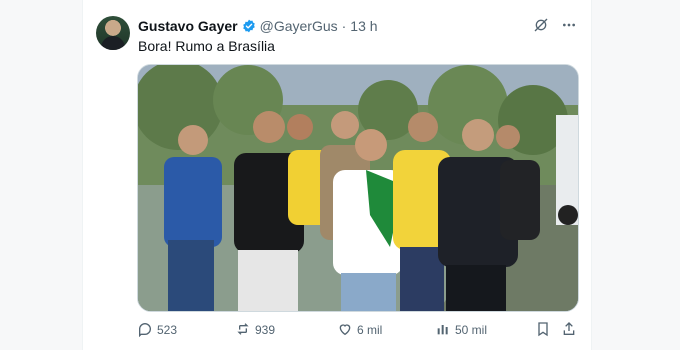 This screenshot has height=350, width=680. I want to click on bookmark-icon, so click(543, 330).